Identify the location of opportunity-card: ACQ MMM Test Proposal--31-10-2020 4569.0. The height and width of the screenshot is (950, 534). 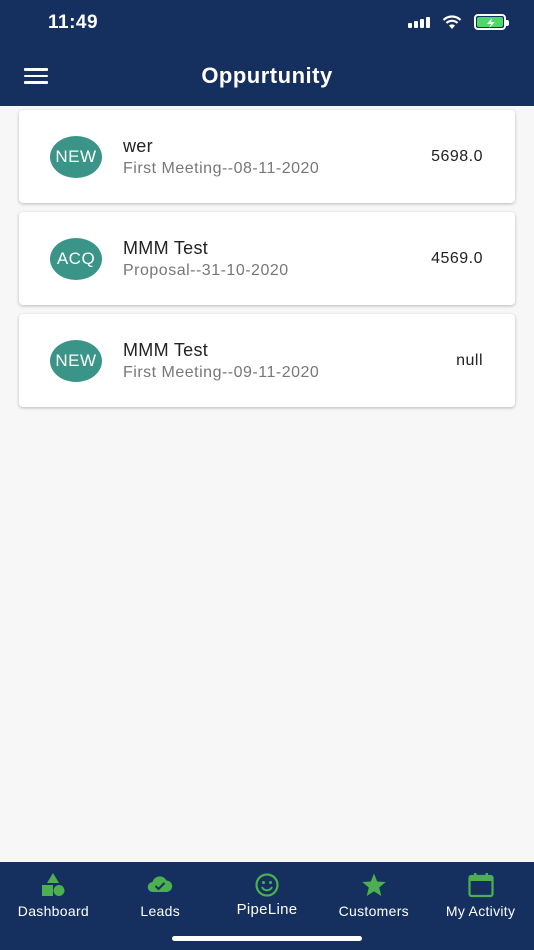
(267, 258).